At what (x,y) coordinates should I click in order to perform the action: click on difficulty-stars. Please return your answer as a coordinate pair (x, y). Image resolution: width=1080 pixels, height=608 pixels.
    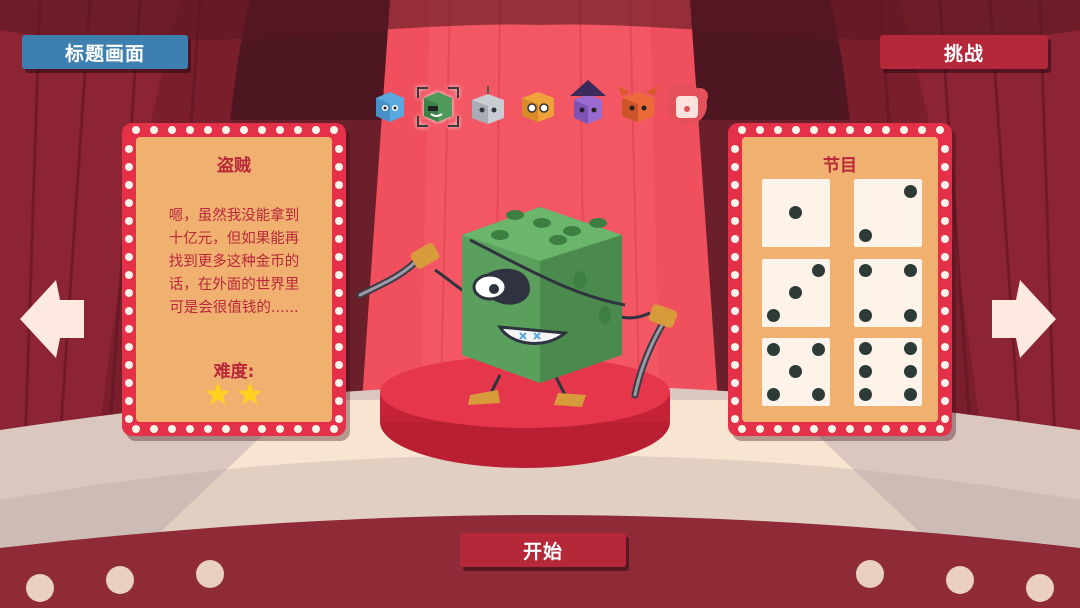
    Looking at the image, I should click on (234, 396).